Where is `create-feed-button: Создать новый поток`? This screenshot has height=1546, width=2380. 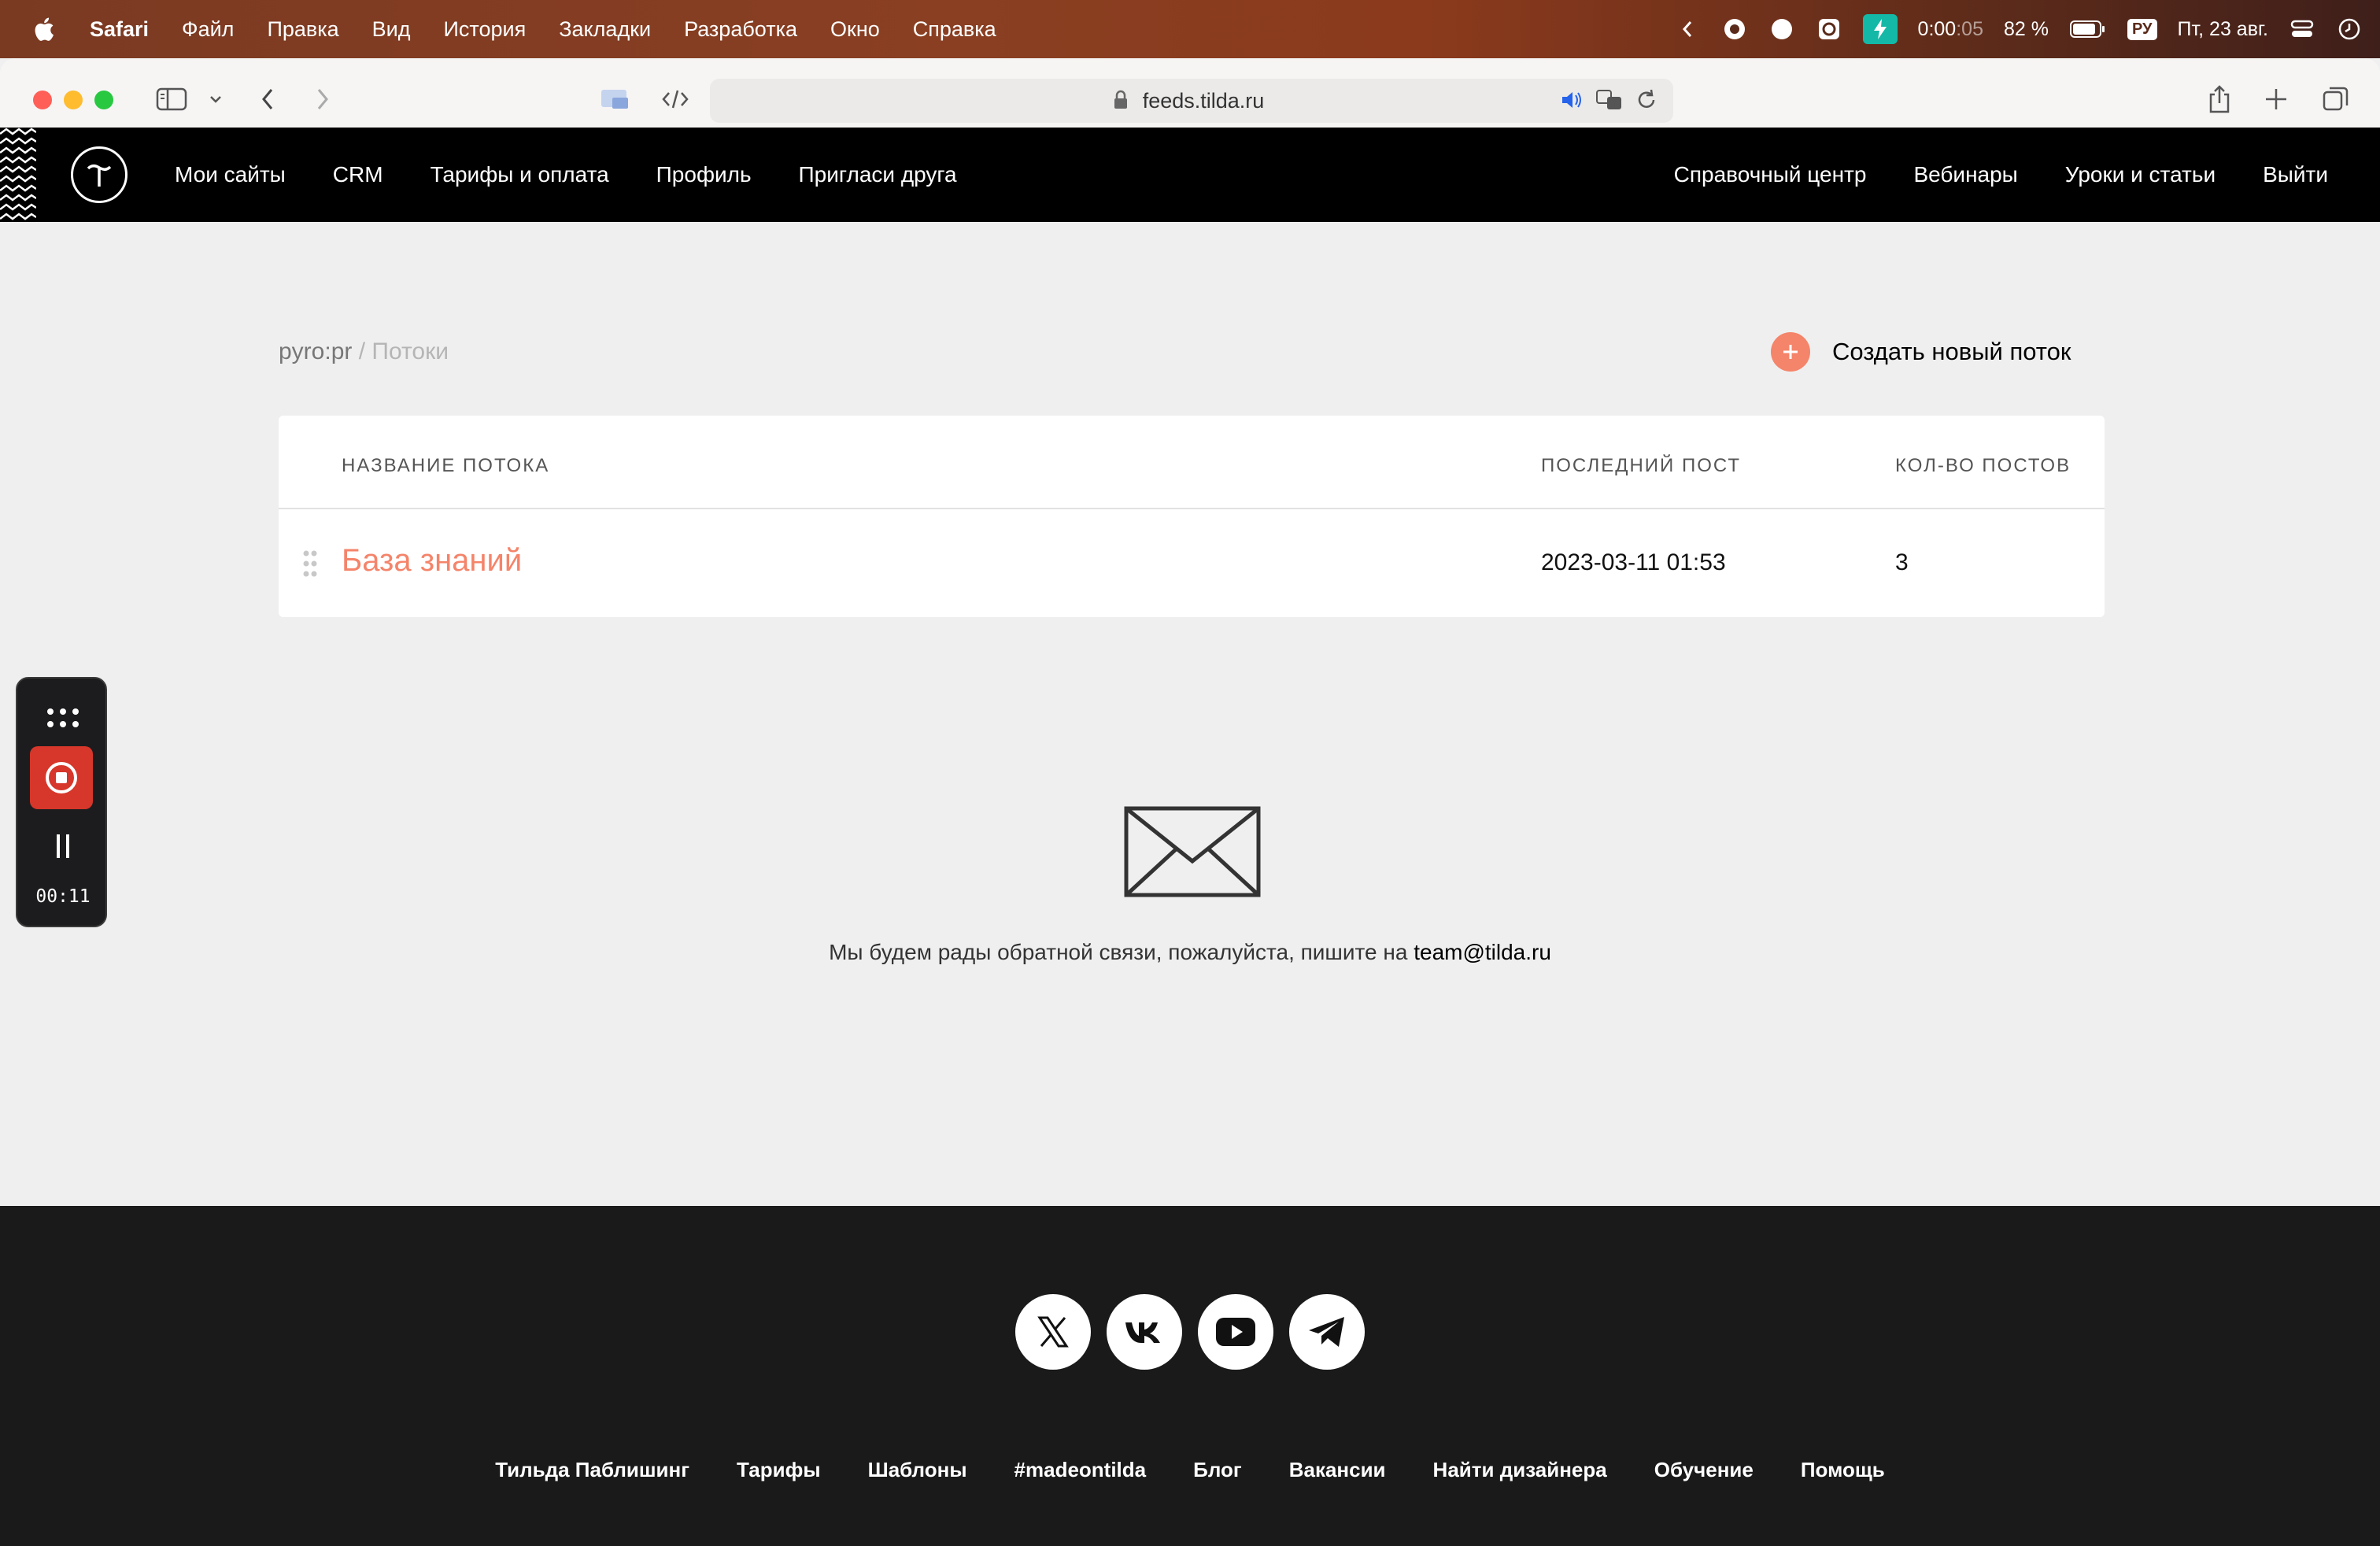
create-feed-button: Создать новый поток is located at coordinates (1921, 352).